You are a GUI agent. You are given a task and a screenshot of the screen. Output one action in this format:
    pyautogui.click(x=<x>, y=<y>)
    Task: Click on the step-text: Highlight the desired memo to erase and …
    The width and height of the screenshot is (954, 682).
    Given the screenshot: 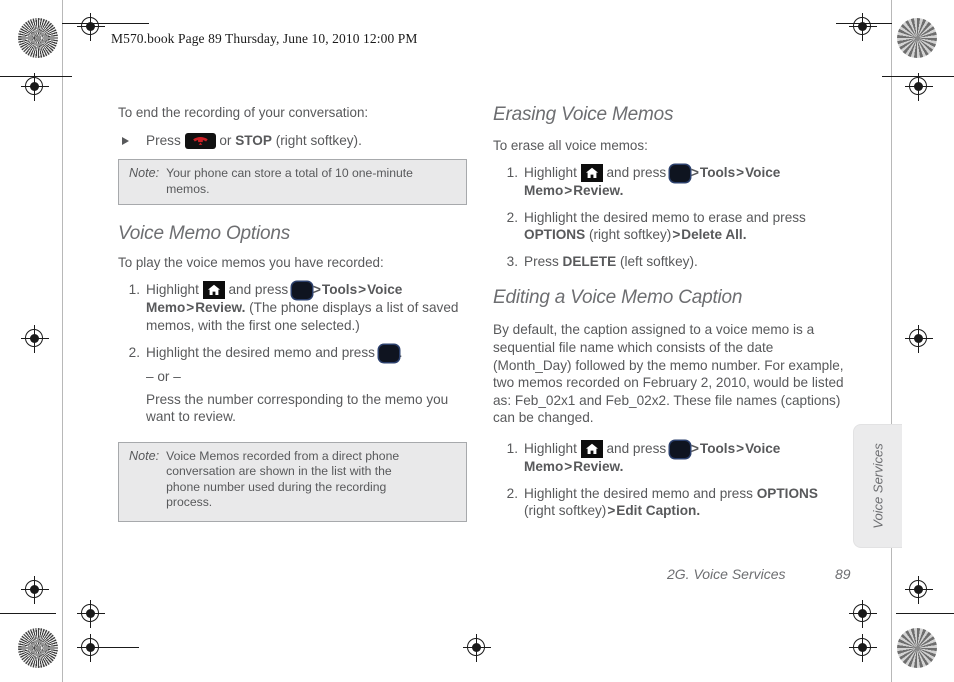 What is the action you would take?
    pyautogui.click(x=665, y=217)
    